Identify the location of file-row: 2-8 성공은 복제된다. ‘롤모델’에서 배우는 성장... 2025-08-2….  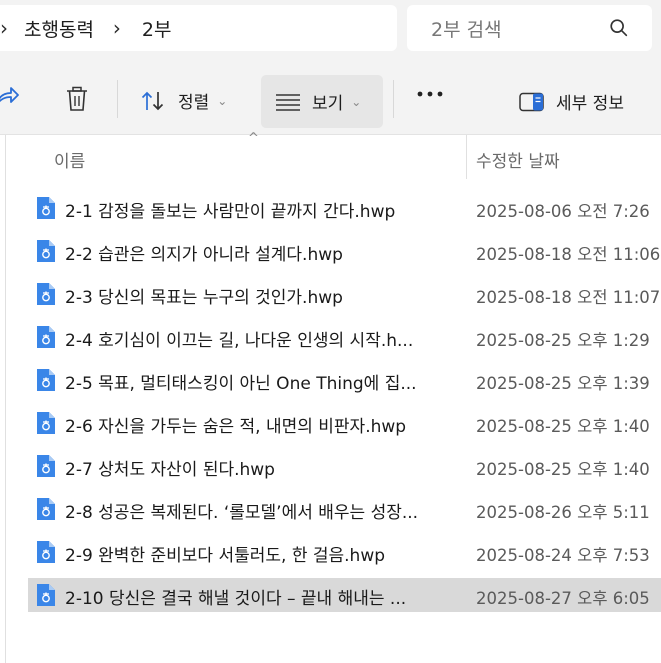
(344, 509).